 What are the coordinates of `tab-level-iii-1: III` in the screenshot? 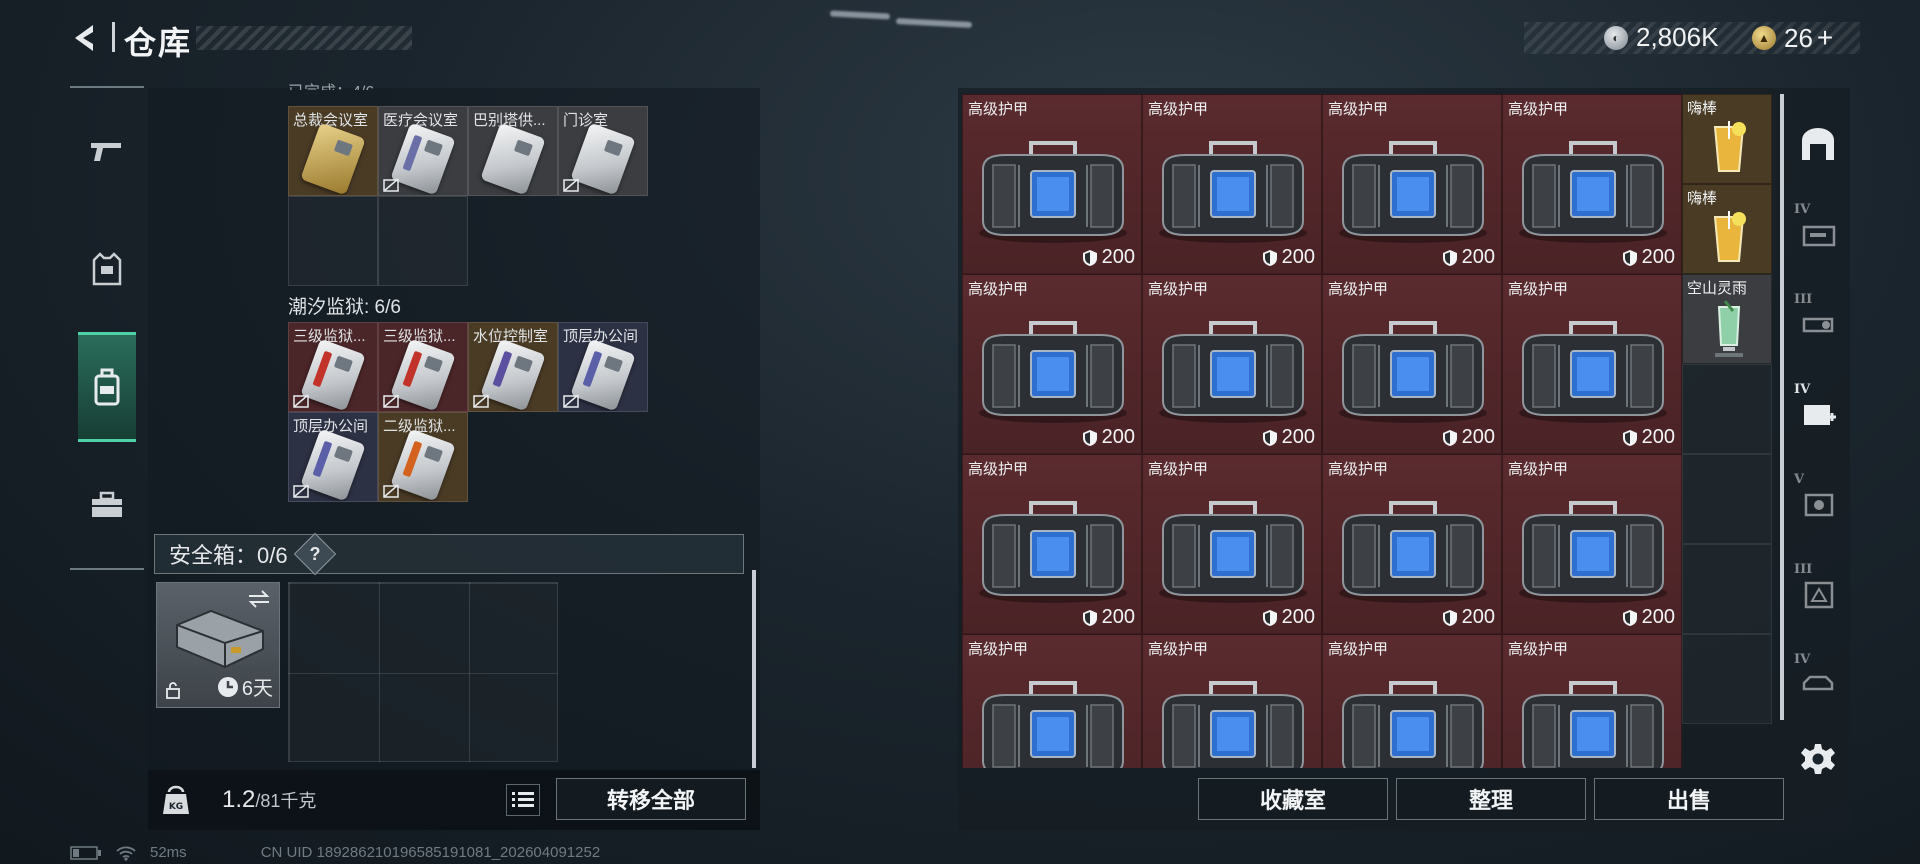 It's located at (1818, 324).